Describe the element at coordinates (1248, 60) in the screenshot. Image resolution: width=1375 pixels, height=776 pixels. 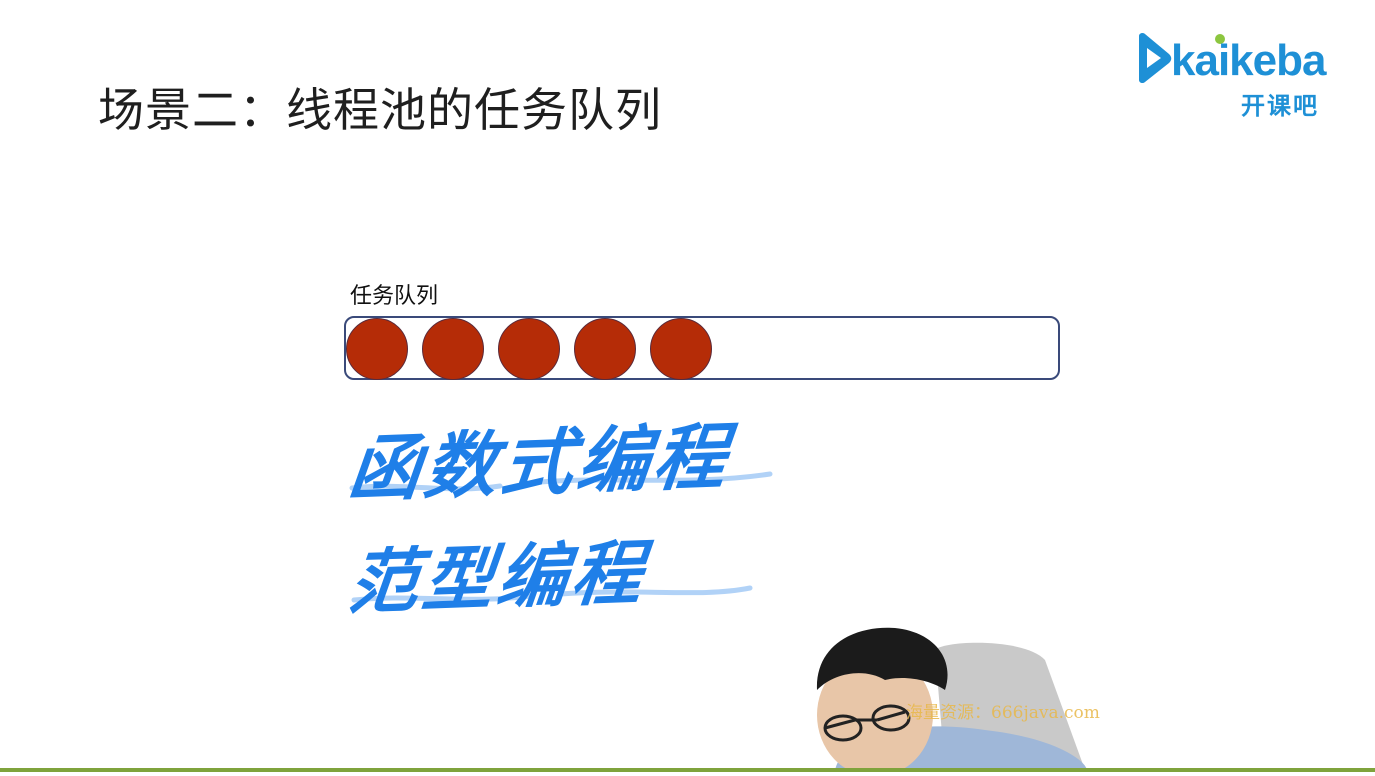
I see `logo-wordmark: kaikeba` at that location.